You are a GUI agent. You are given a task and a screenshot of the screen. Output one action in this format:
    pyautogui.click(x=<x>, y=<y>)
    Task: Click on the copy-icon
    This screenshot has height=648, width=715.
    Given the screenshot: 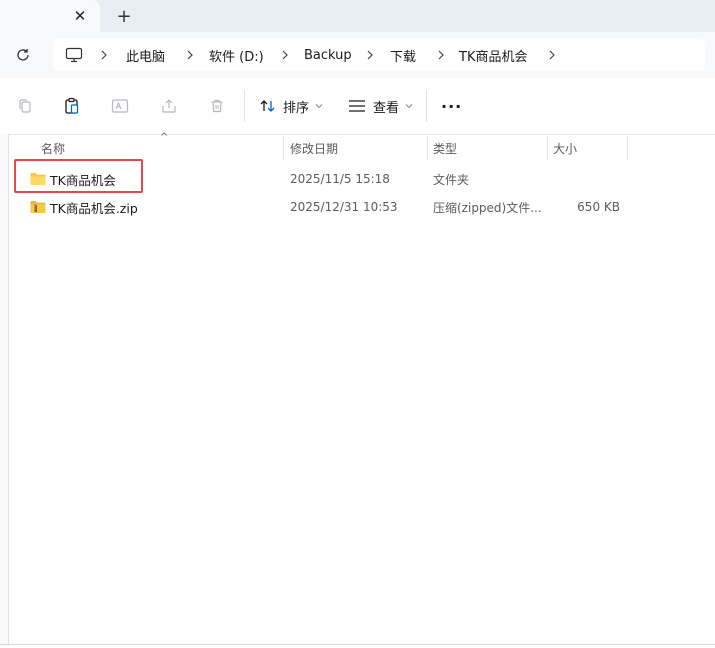 What is the action you would take?
    pyautogui.click(x=25, y=106)
    